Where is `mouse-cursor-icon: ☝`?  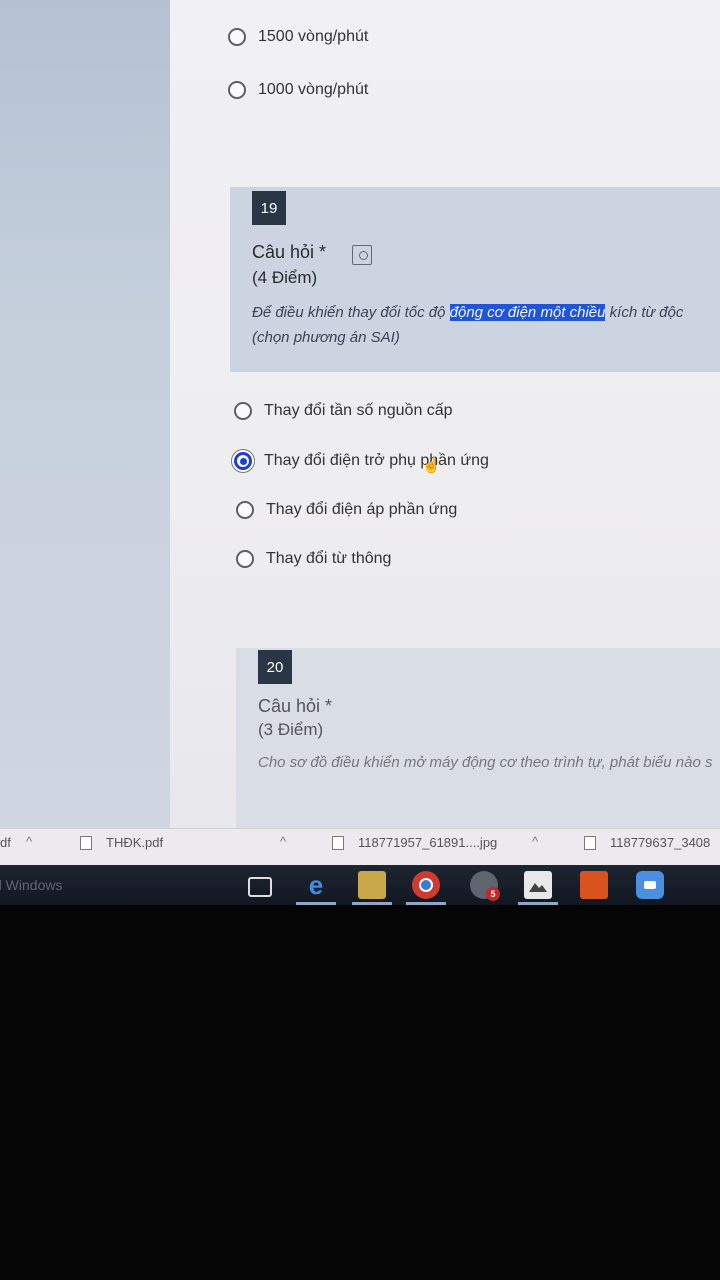 mouse-cursor-icon: ☝ is located at coordinates (431, 465).